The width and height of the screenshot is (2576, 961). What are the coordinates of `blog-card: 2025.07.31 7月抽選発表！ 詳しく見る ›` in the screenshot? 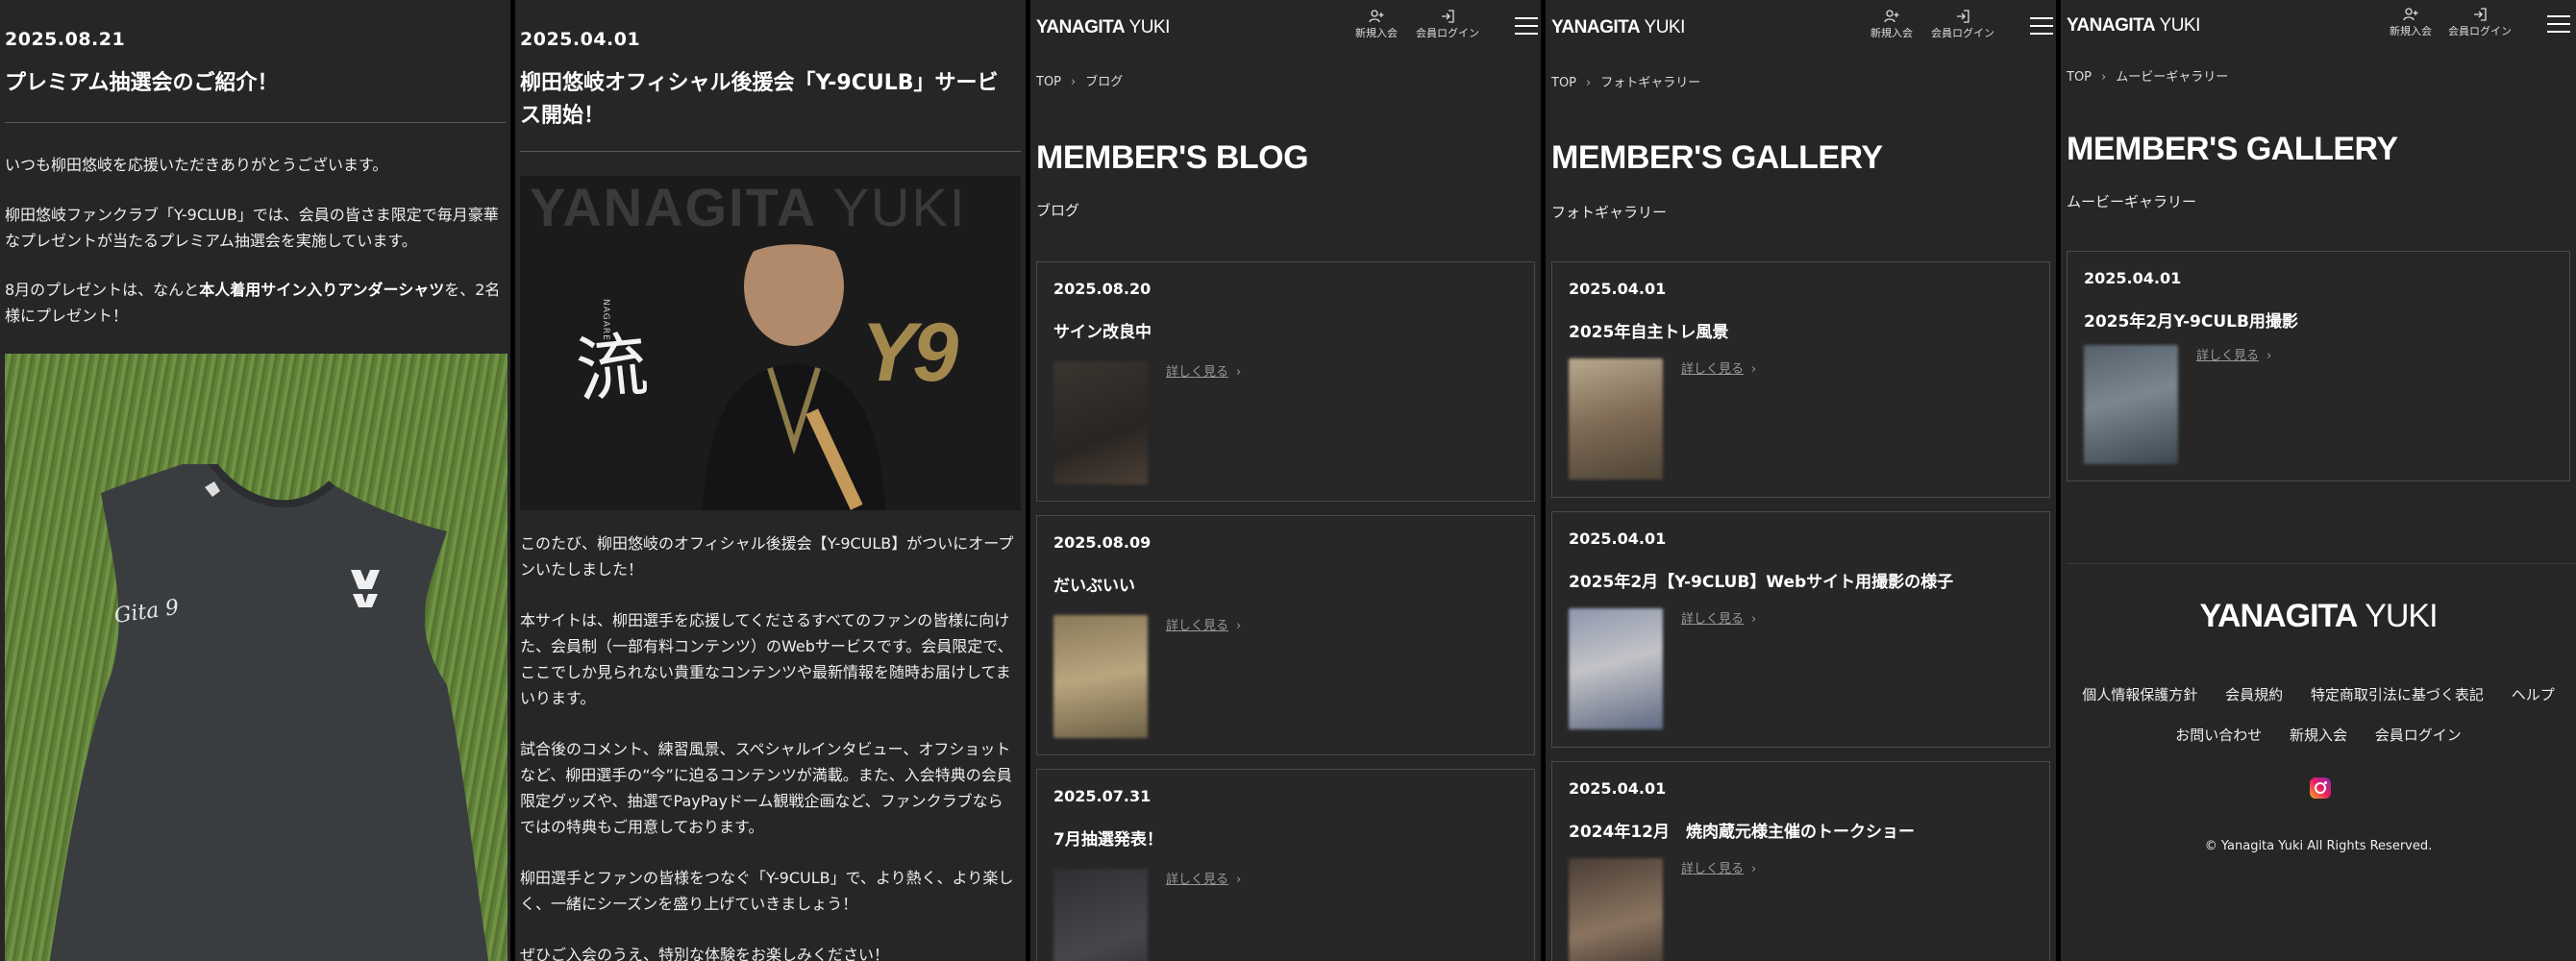 It's located at (1285, 865).